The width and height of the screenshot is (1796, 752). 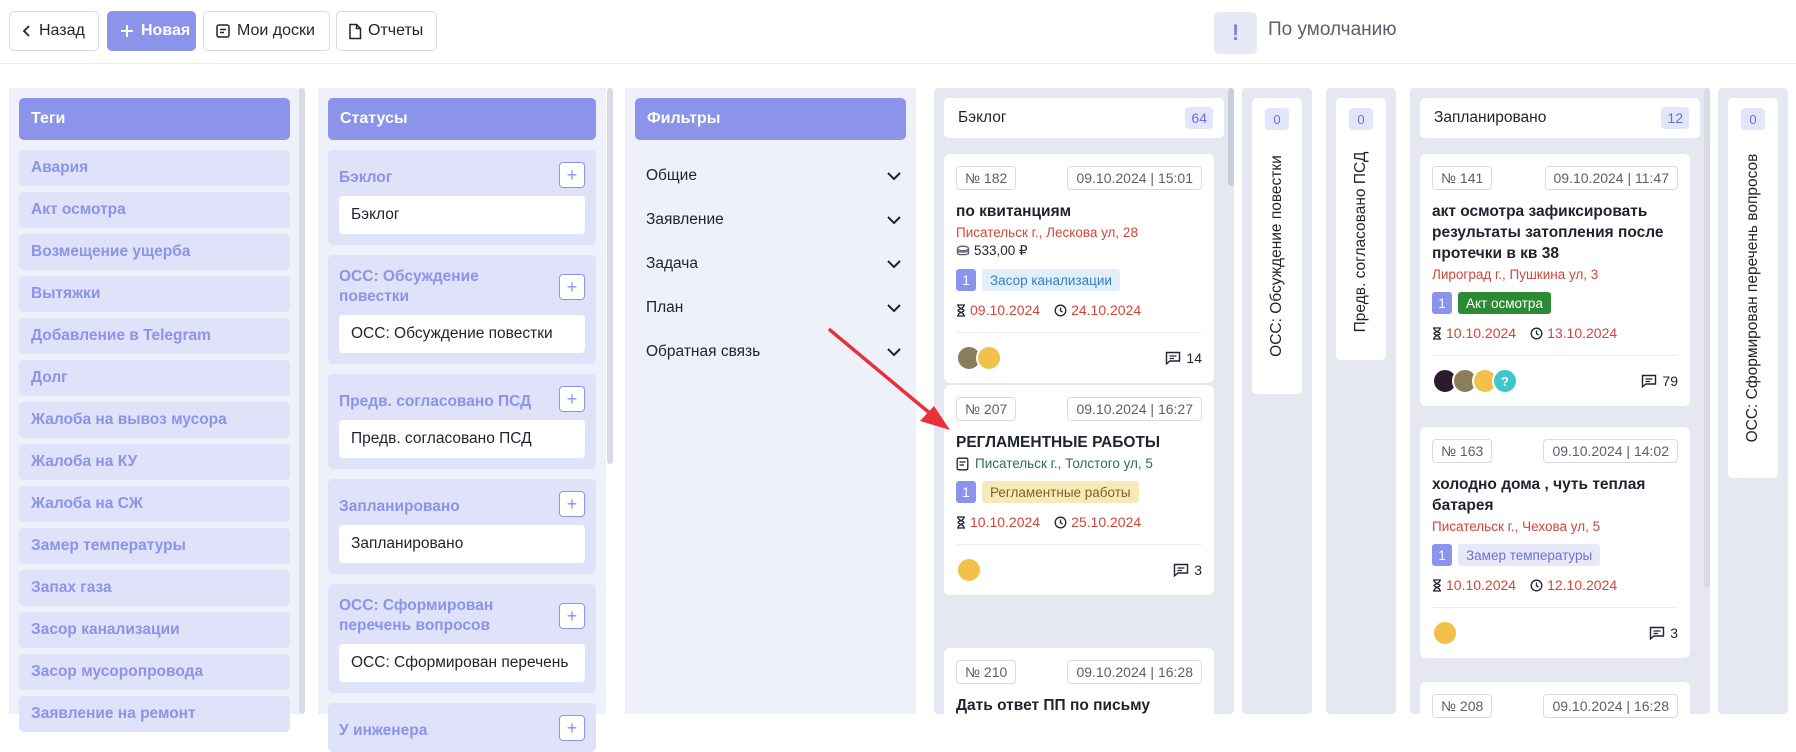 I want to click on tag-item: Жалоба на СЖ, so click(x=154, y=504).